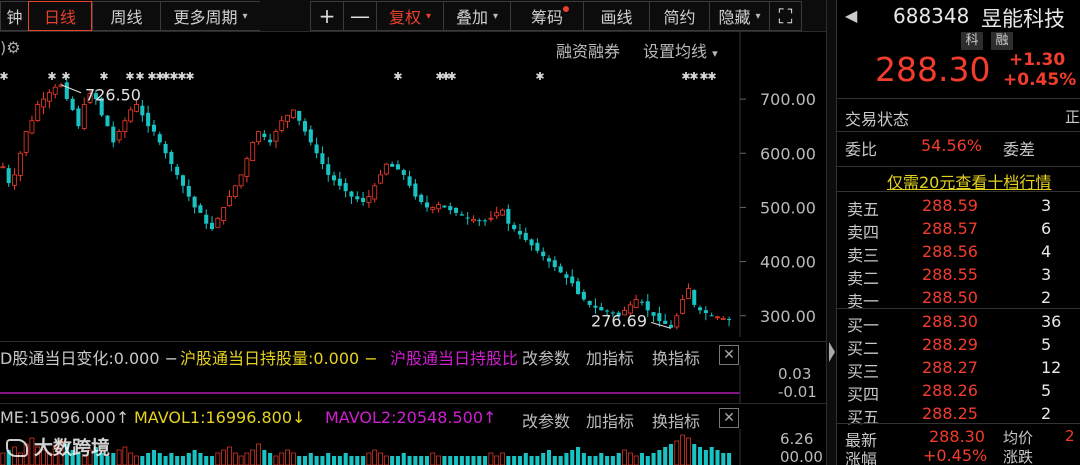 This screenshot has width=1080, height=465. I want to click on indicator-settings-icon: )⚙, so click(10, 47).